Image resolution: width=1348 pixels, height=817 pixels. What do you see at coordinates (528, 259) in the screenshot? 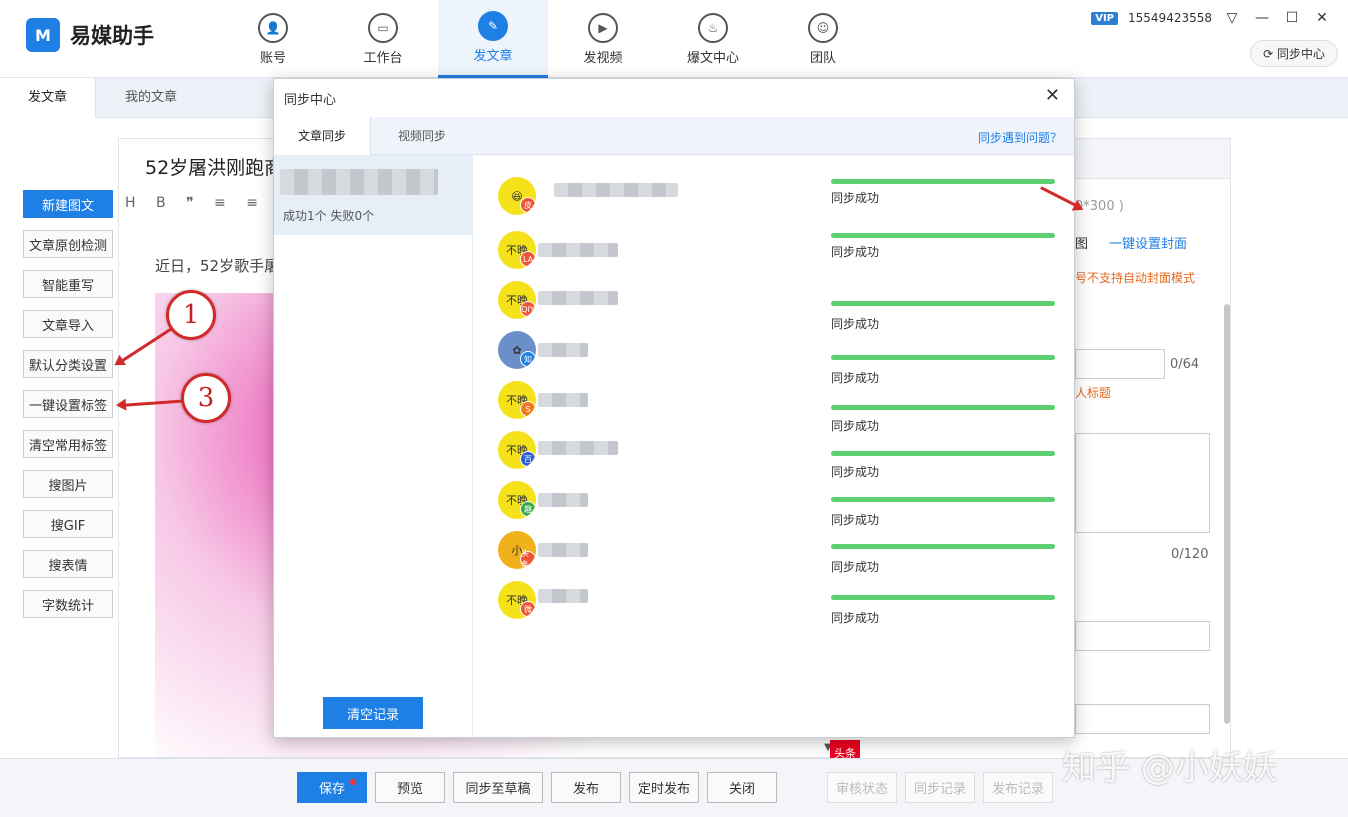
I see `platform-badge-icon: LA` at bounding box center [528, 259].